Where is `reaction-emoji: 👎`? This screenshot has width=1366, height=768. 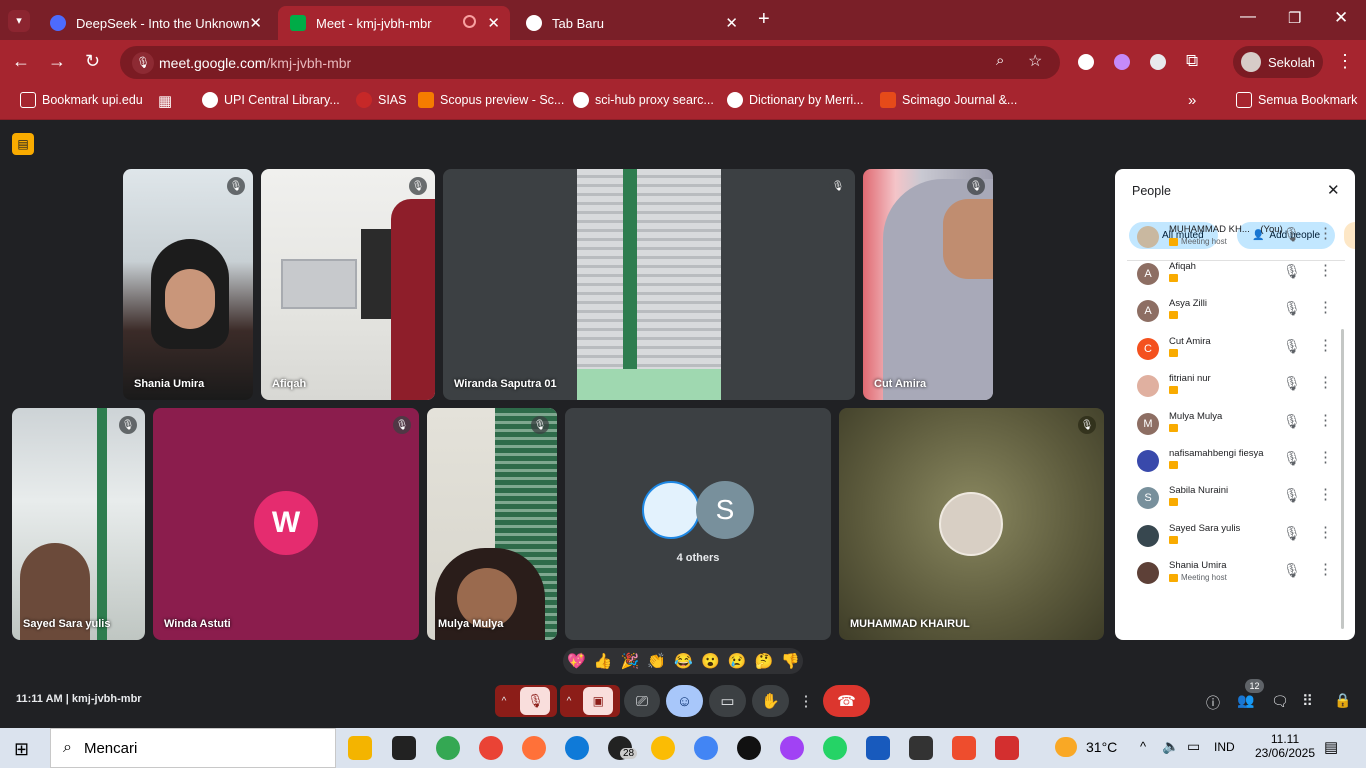
reaction-emoji: 👎 is located at coordinates (790, 661).